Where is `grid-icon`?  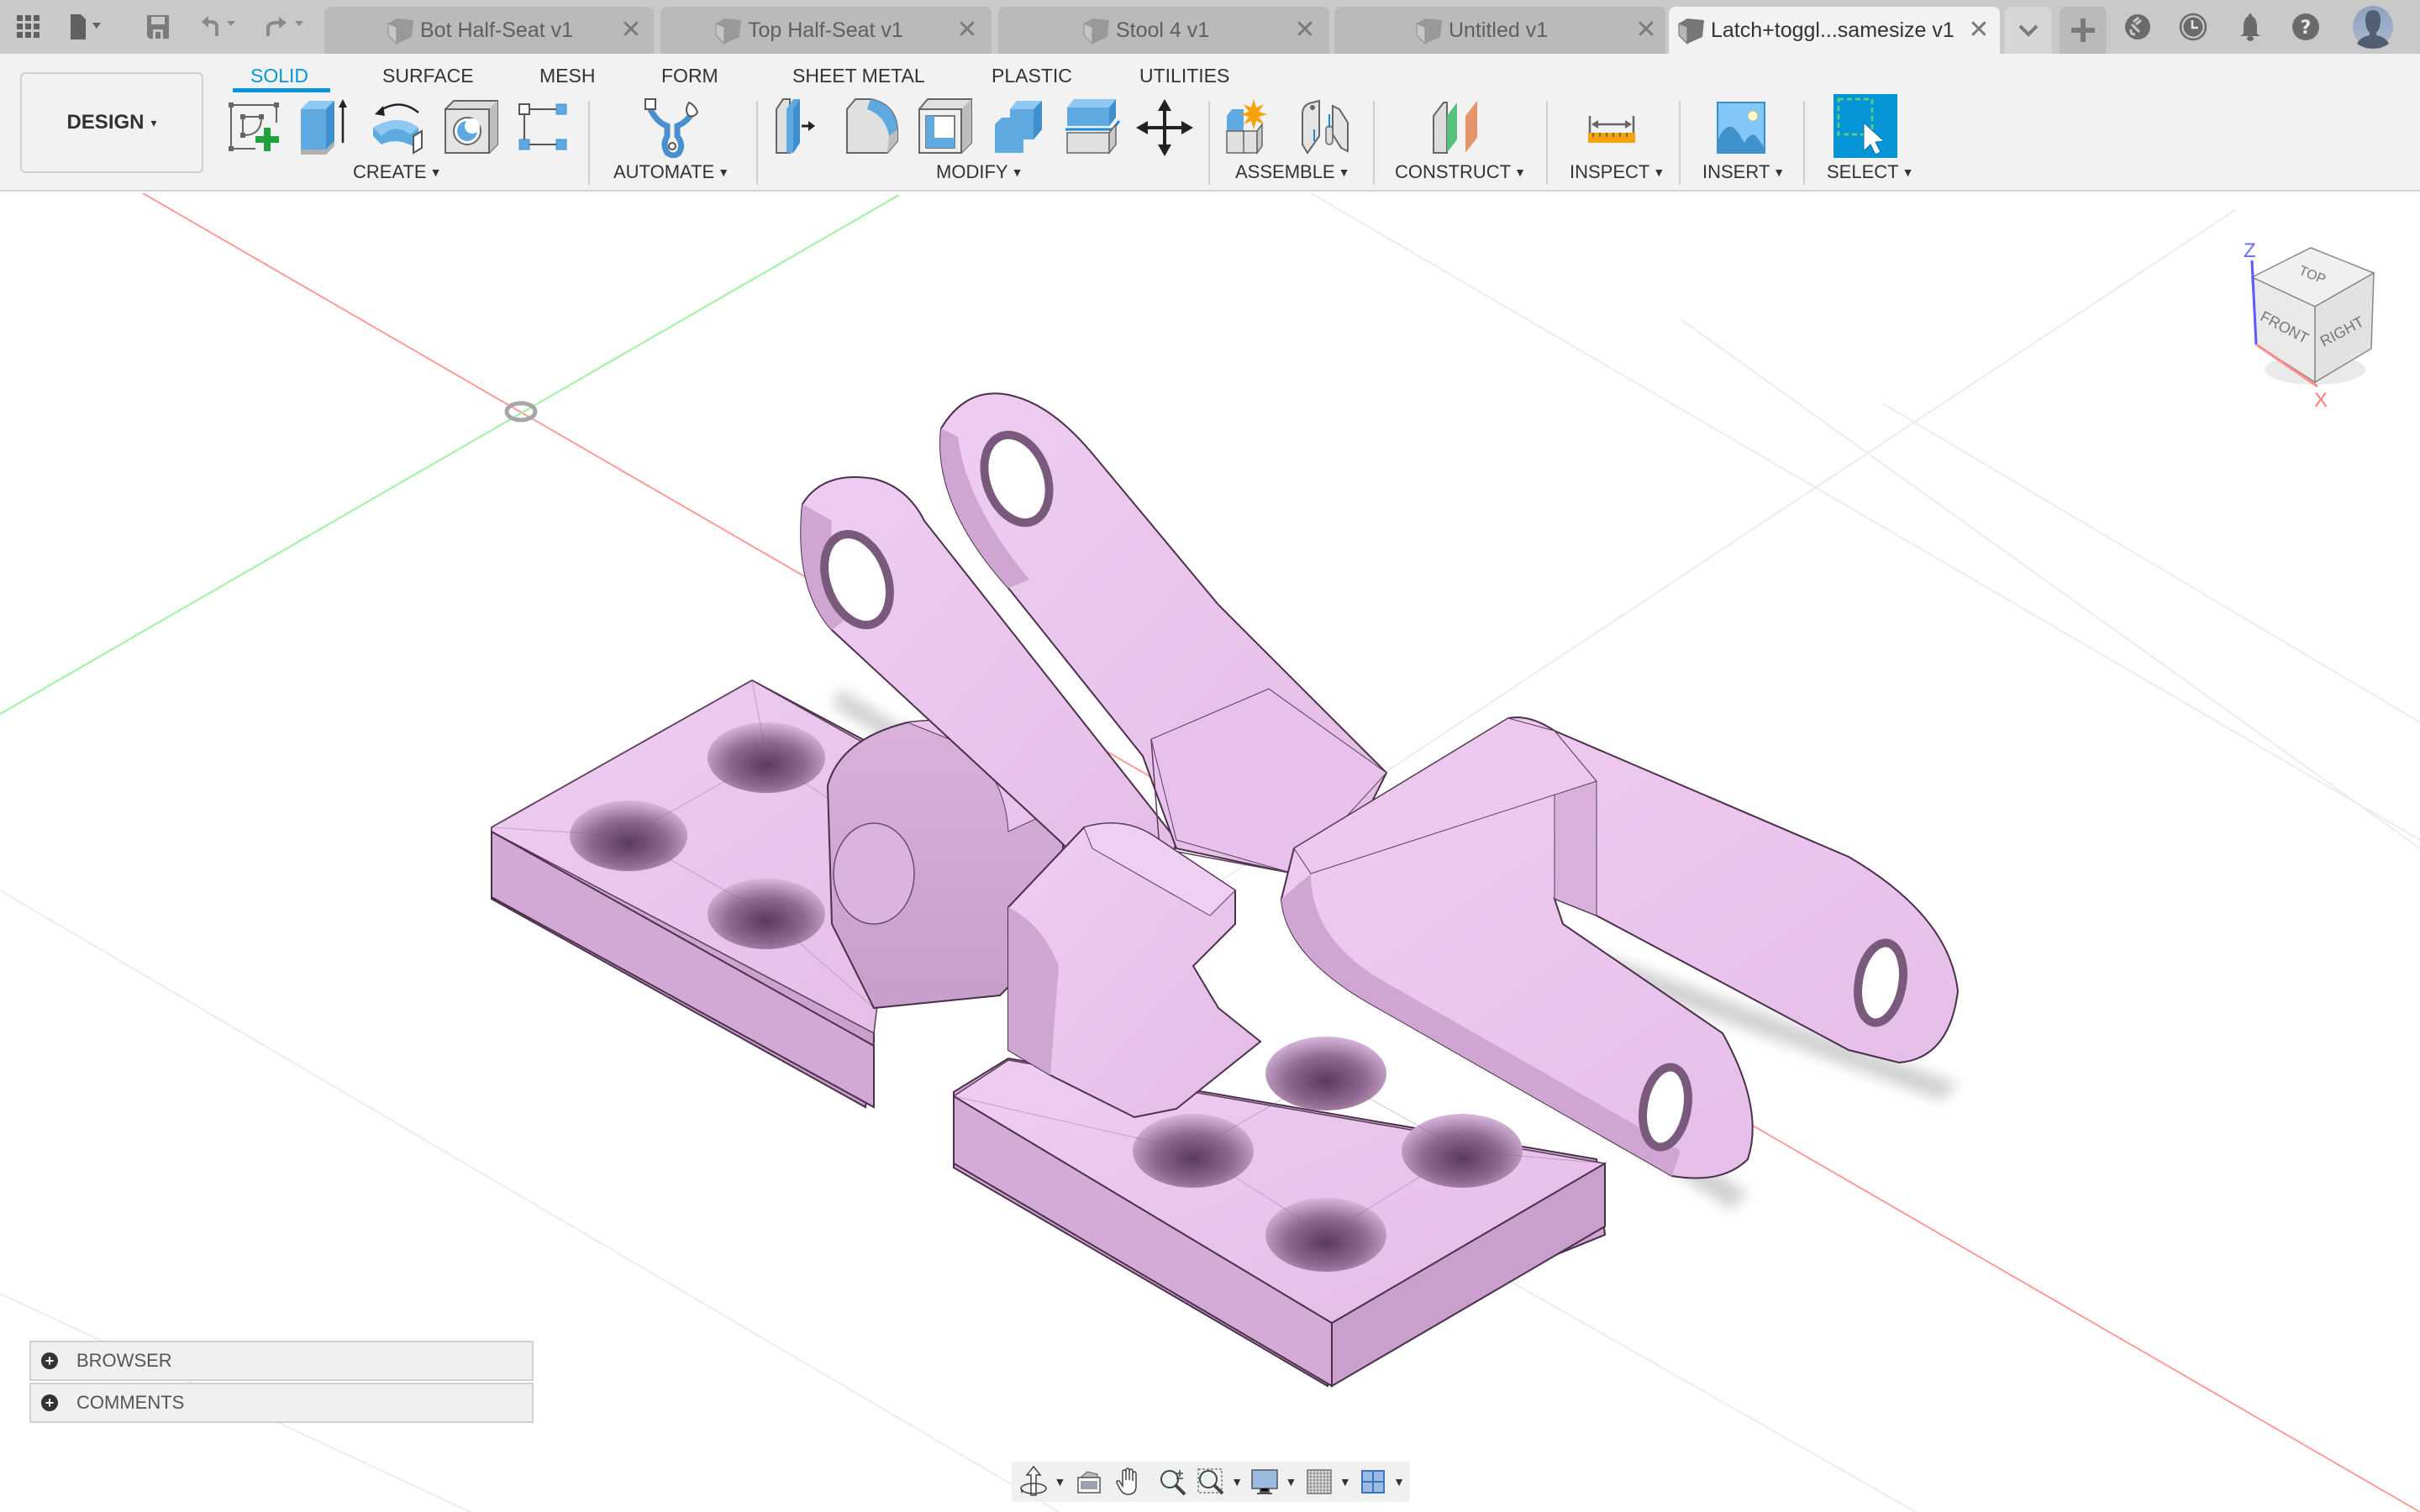
grid-icon is located at coordinates (1319, 1481).